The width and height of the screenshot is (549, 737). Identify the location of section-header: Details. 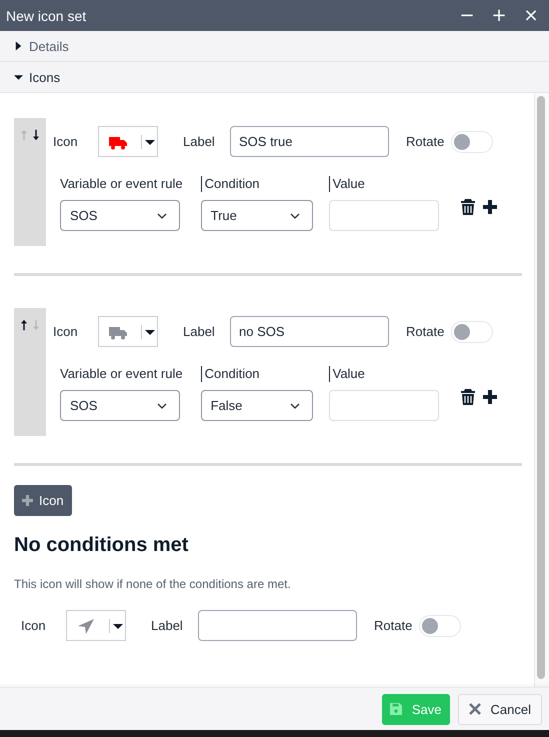
(34, 46).